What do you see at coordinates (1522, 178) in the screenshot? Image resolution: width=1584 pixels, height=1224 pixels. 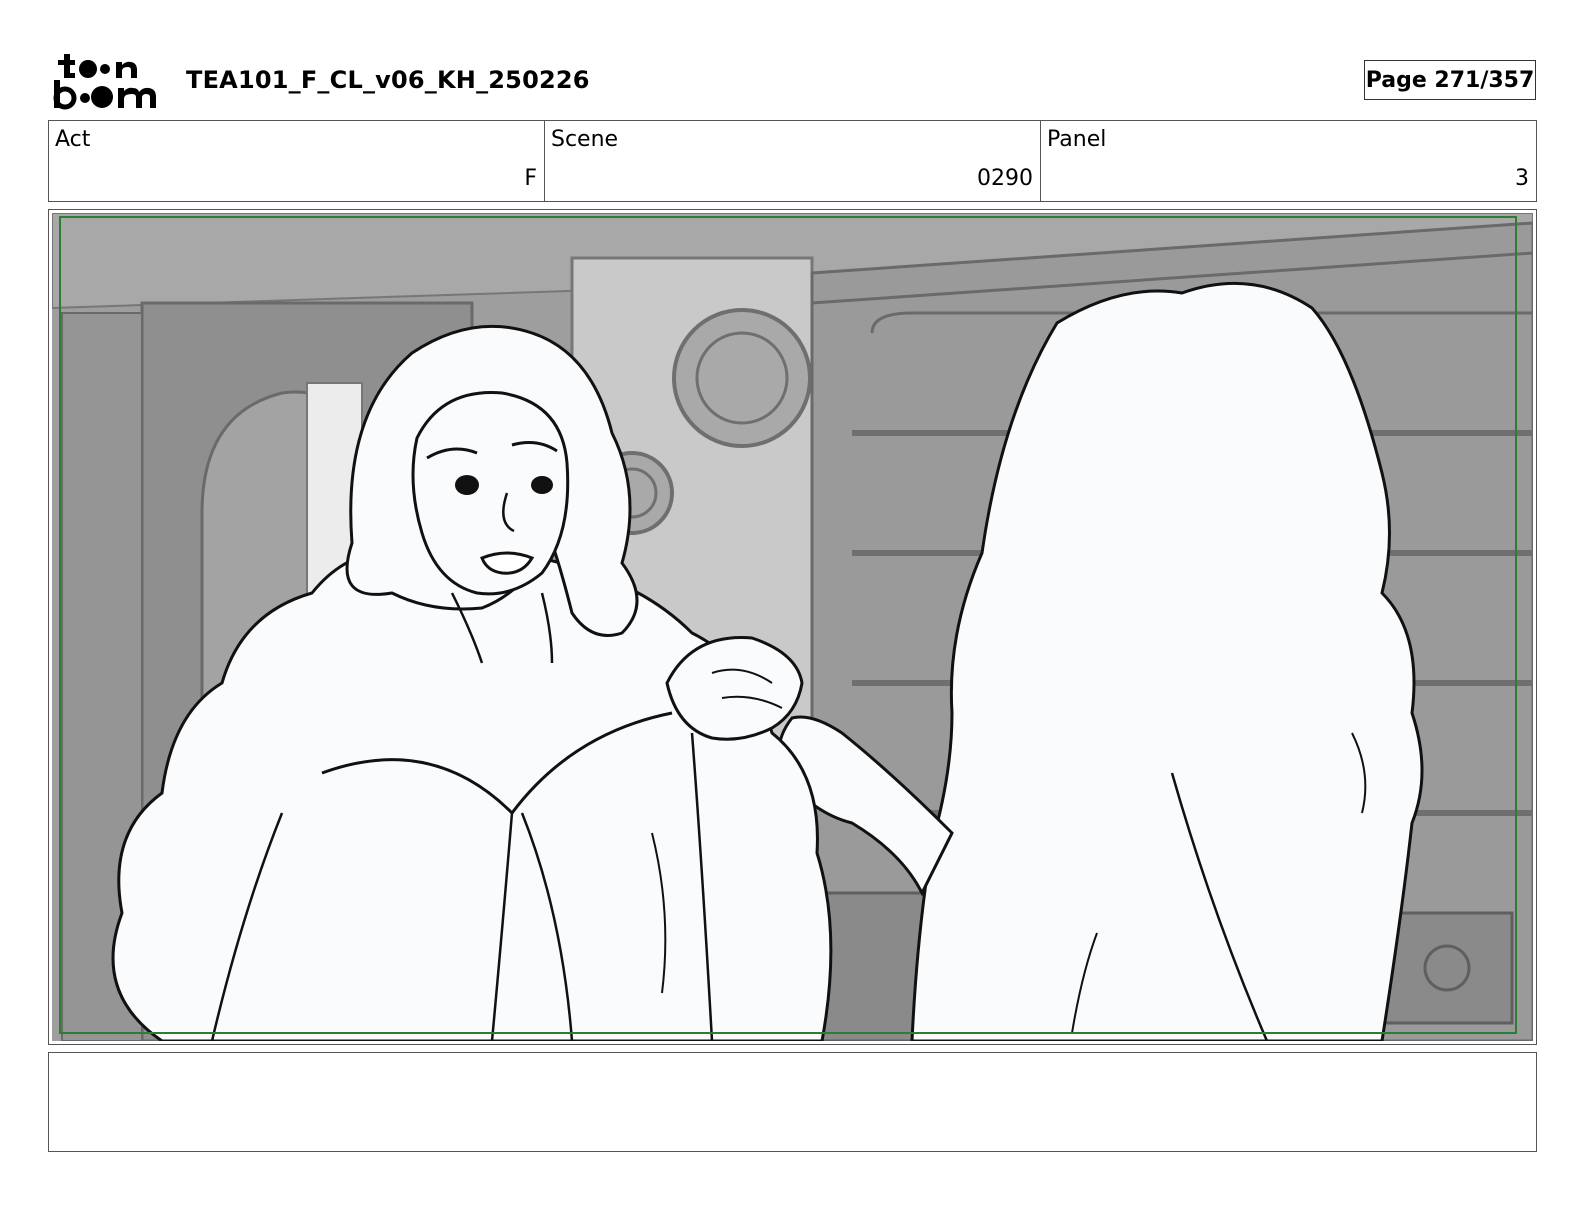 I see `panel-value: 3` at bounding box center [1522, 178].